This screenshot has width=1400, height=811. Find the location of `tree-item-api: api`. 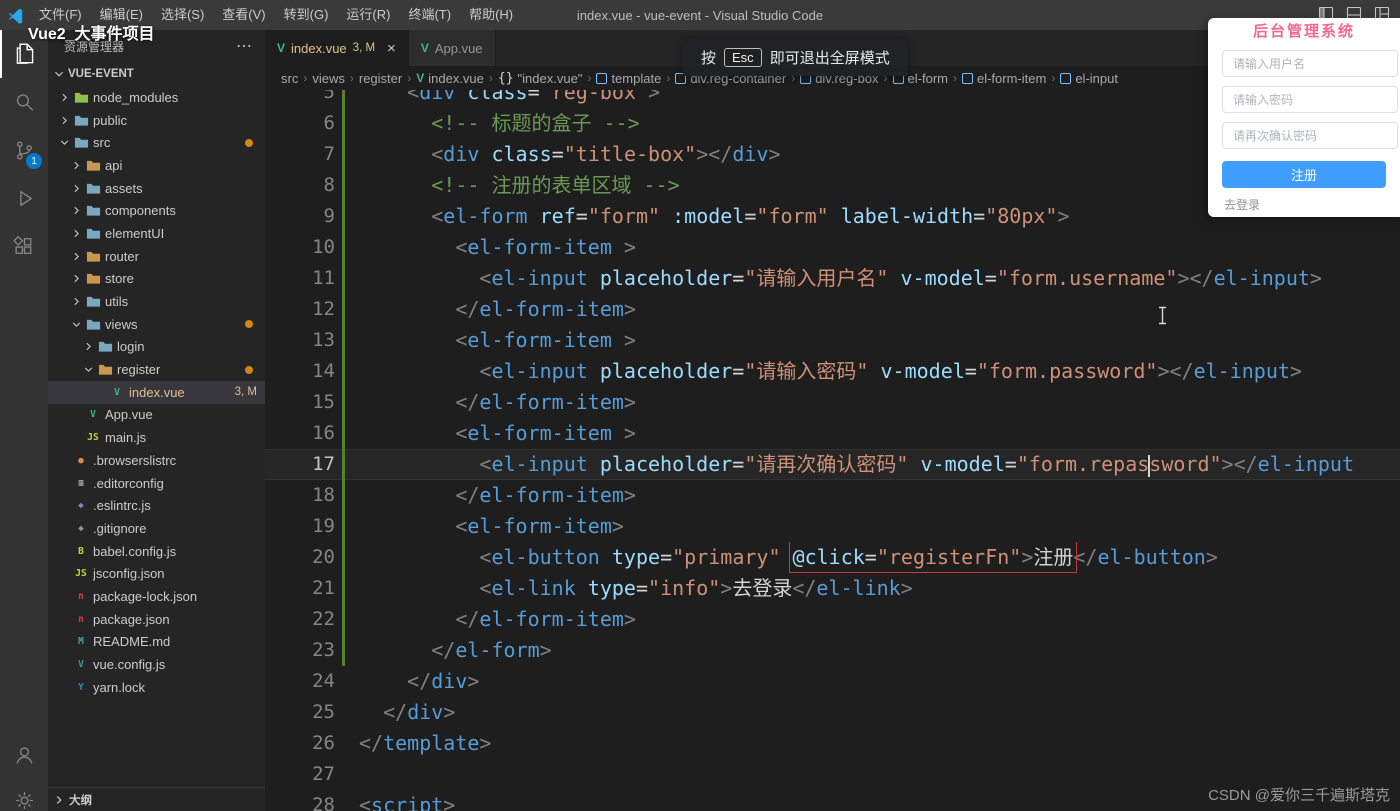

tree-item-api: api is located at coordinates (156, 165).